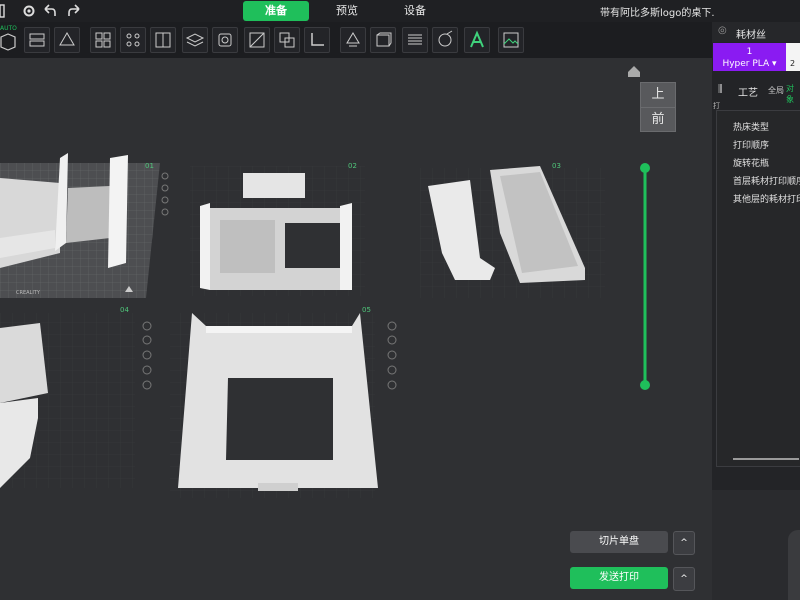 This screenshot has height=600, width=800. I want to click on text-icon, so click(477, 39).